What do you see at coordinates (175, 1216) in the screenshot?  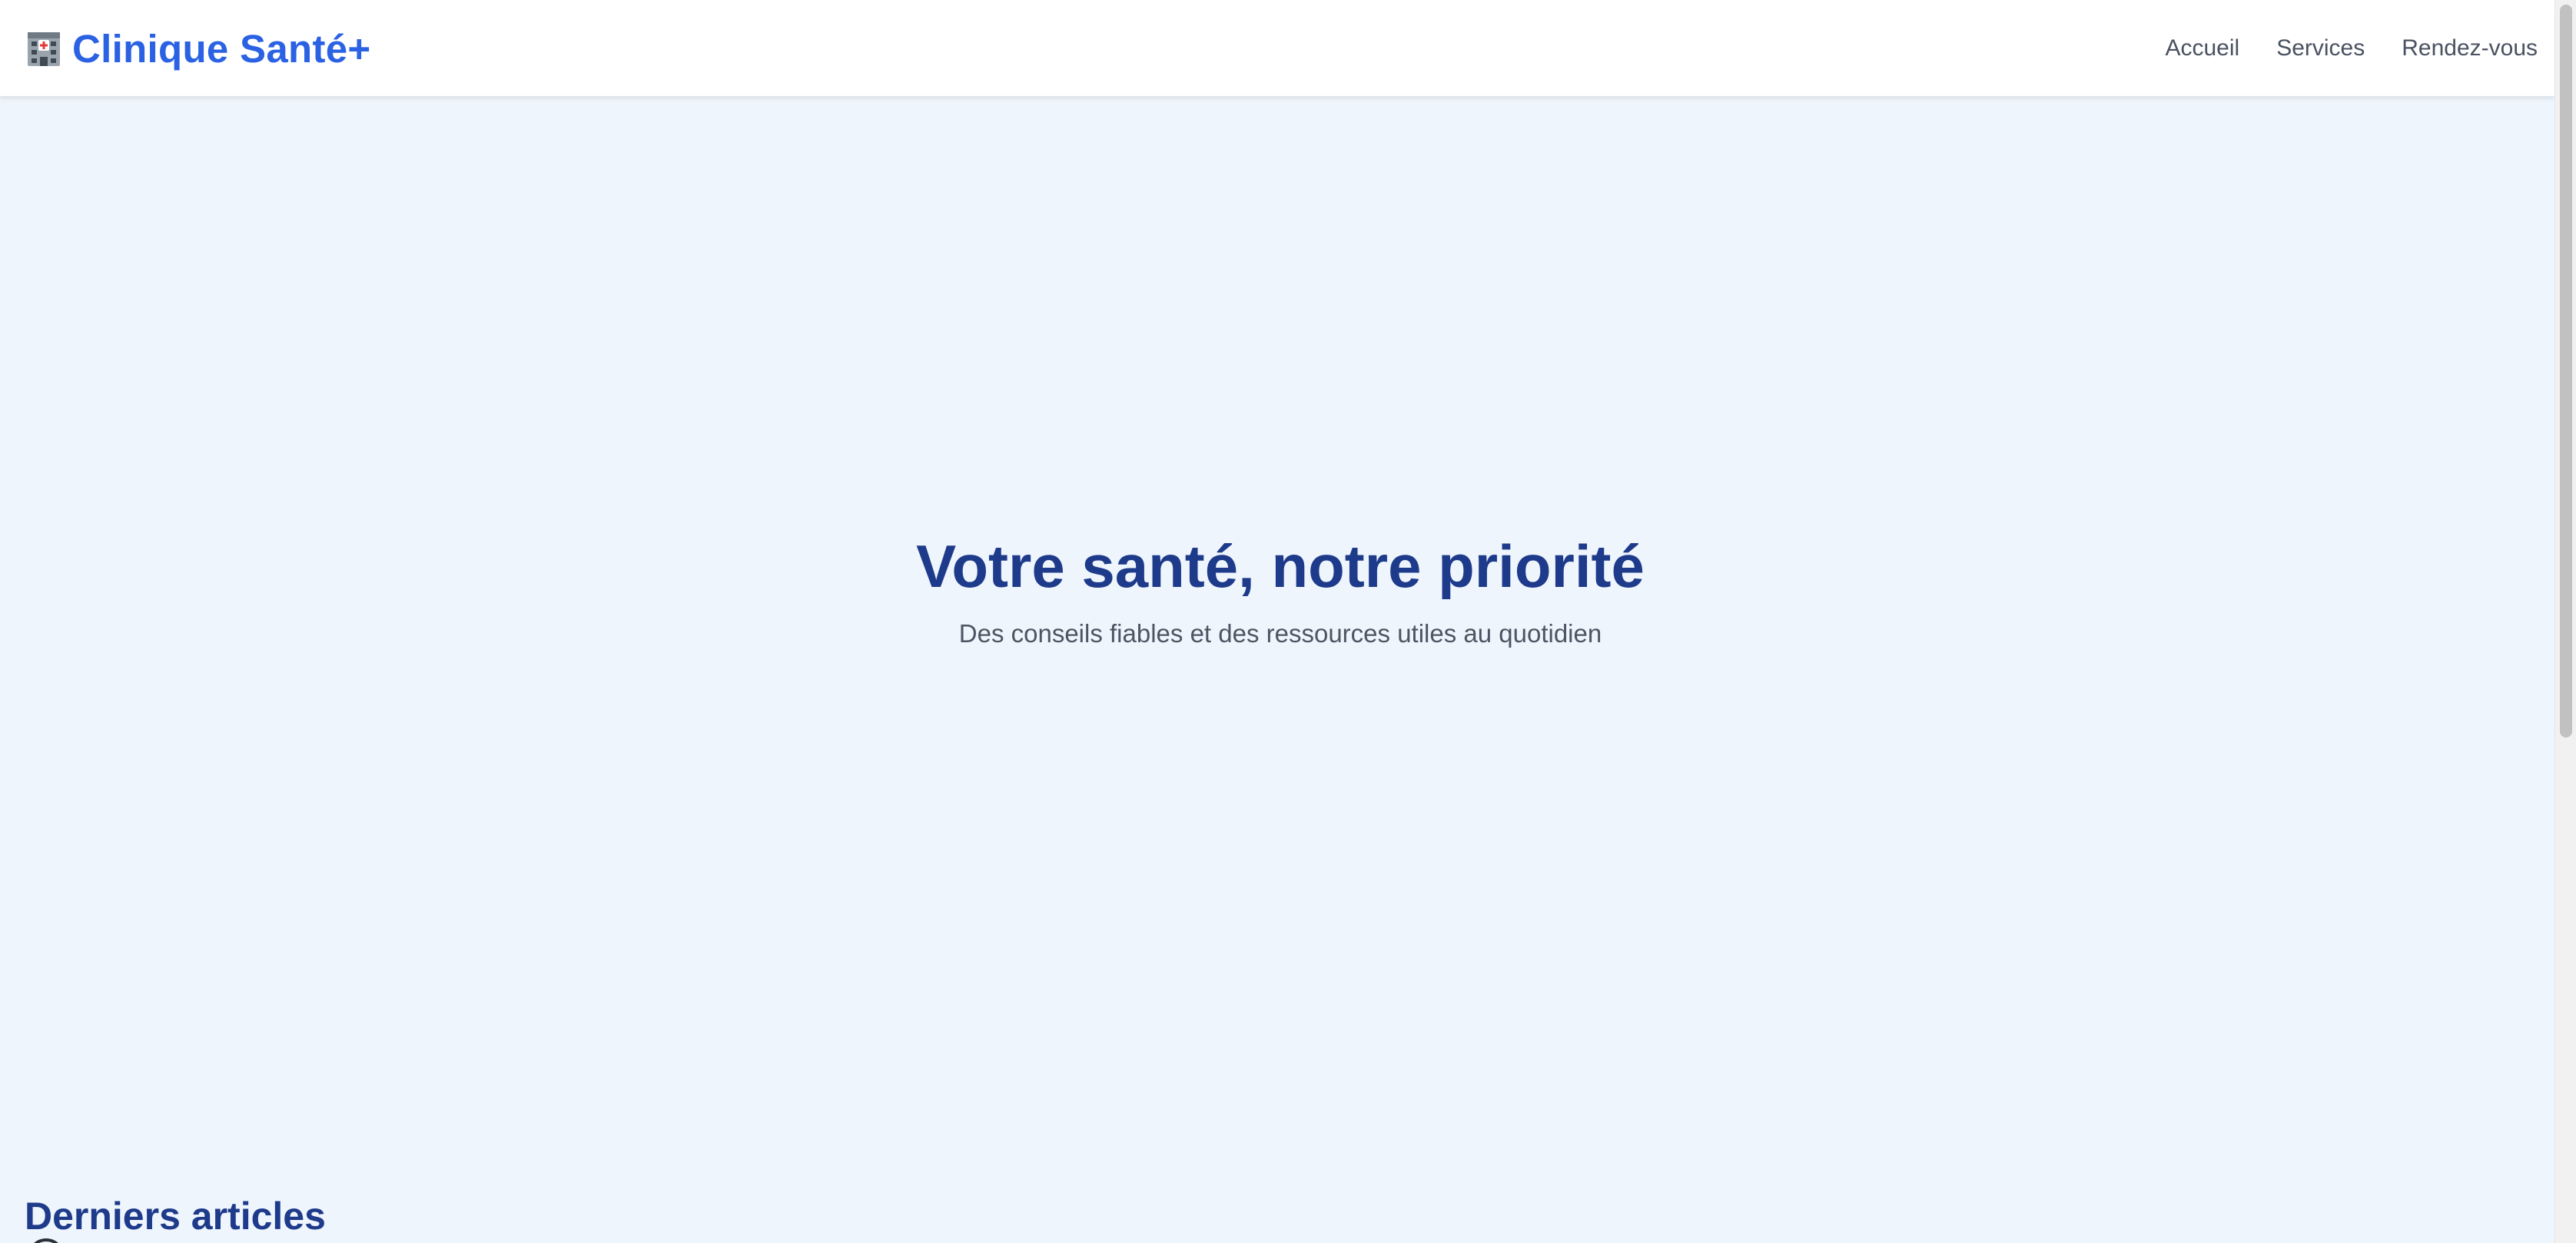 I see `articles-heading: Derniers articles` at bounding box center [175, 1216].